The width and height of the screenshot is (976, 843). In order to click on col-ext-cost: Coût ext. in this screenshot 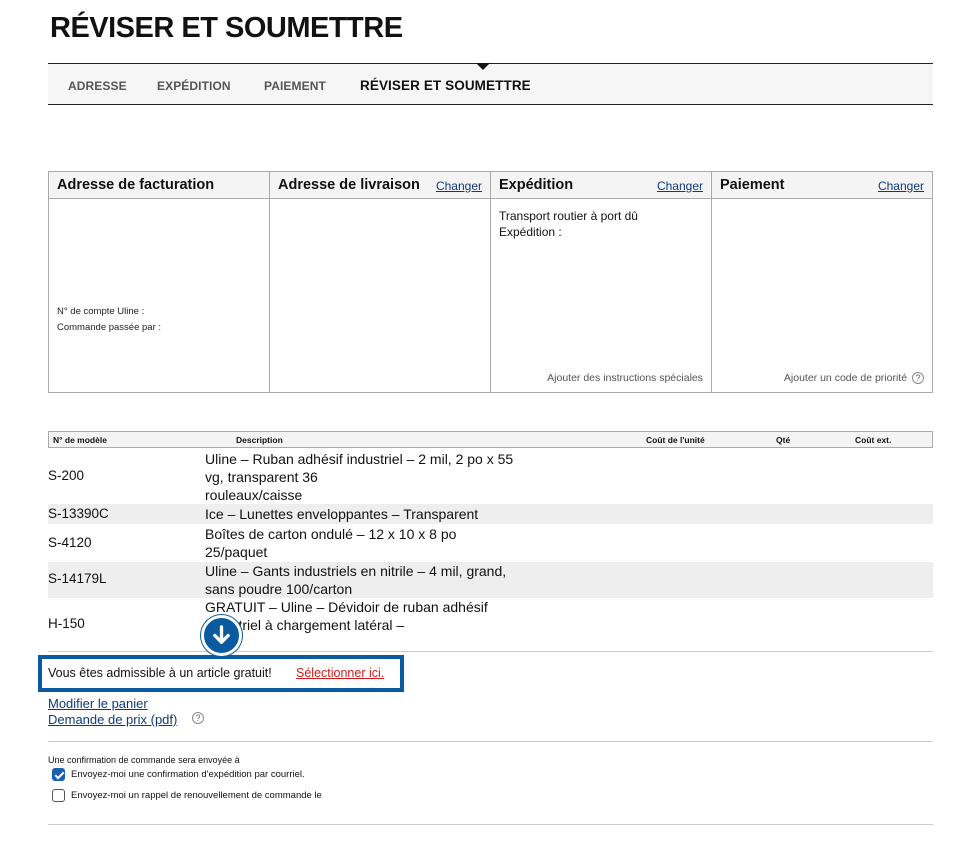, I will do `click(873, 440)`.